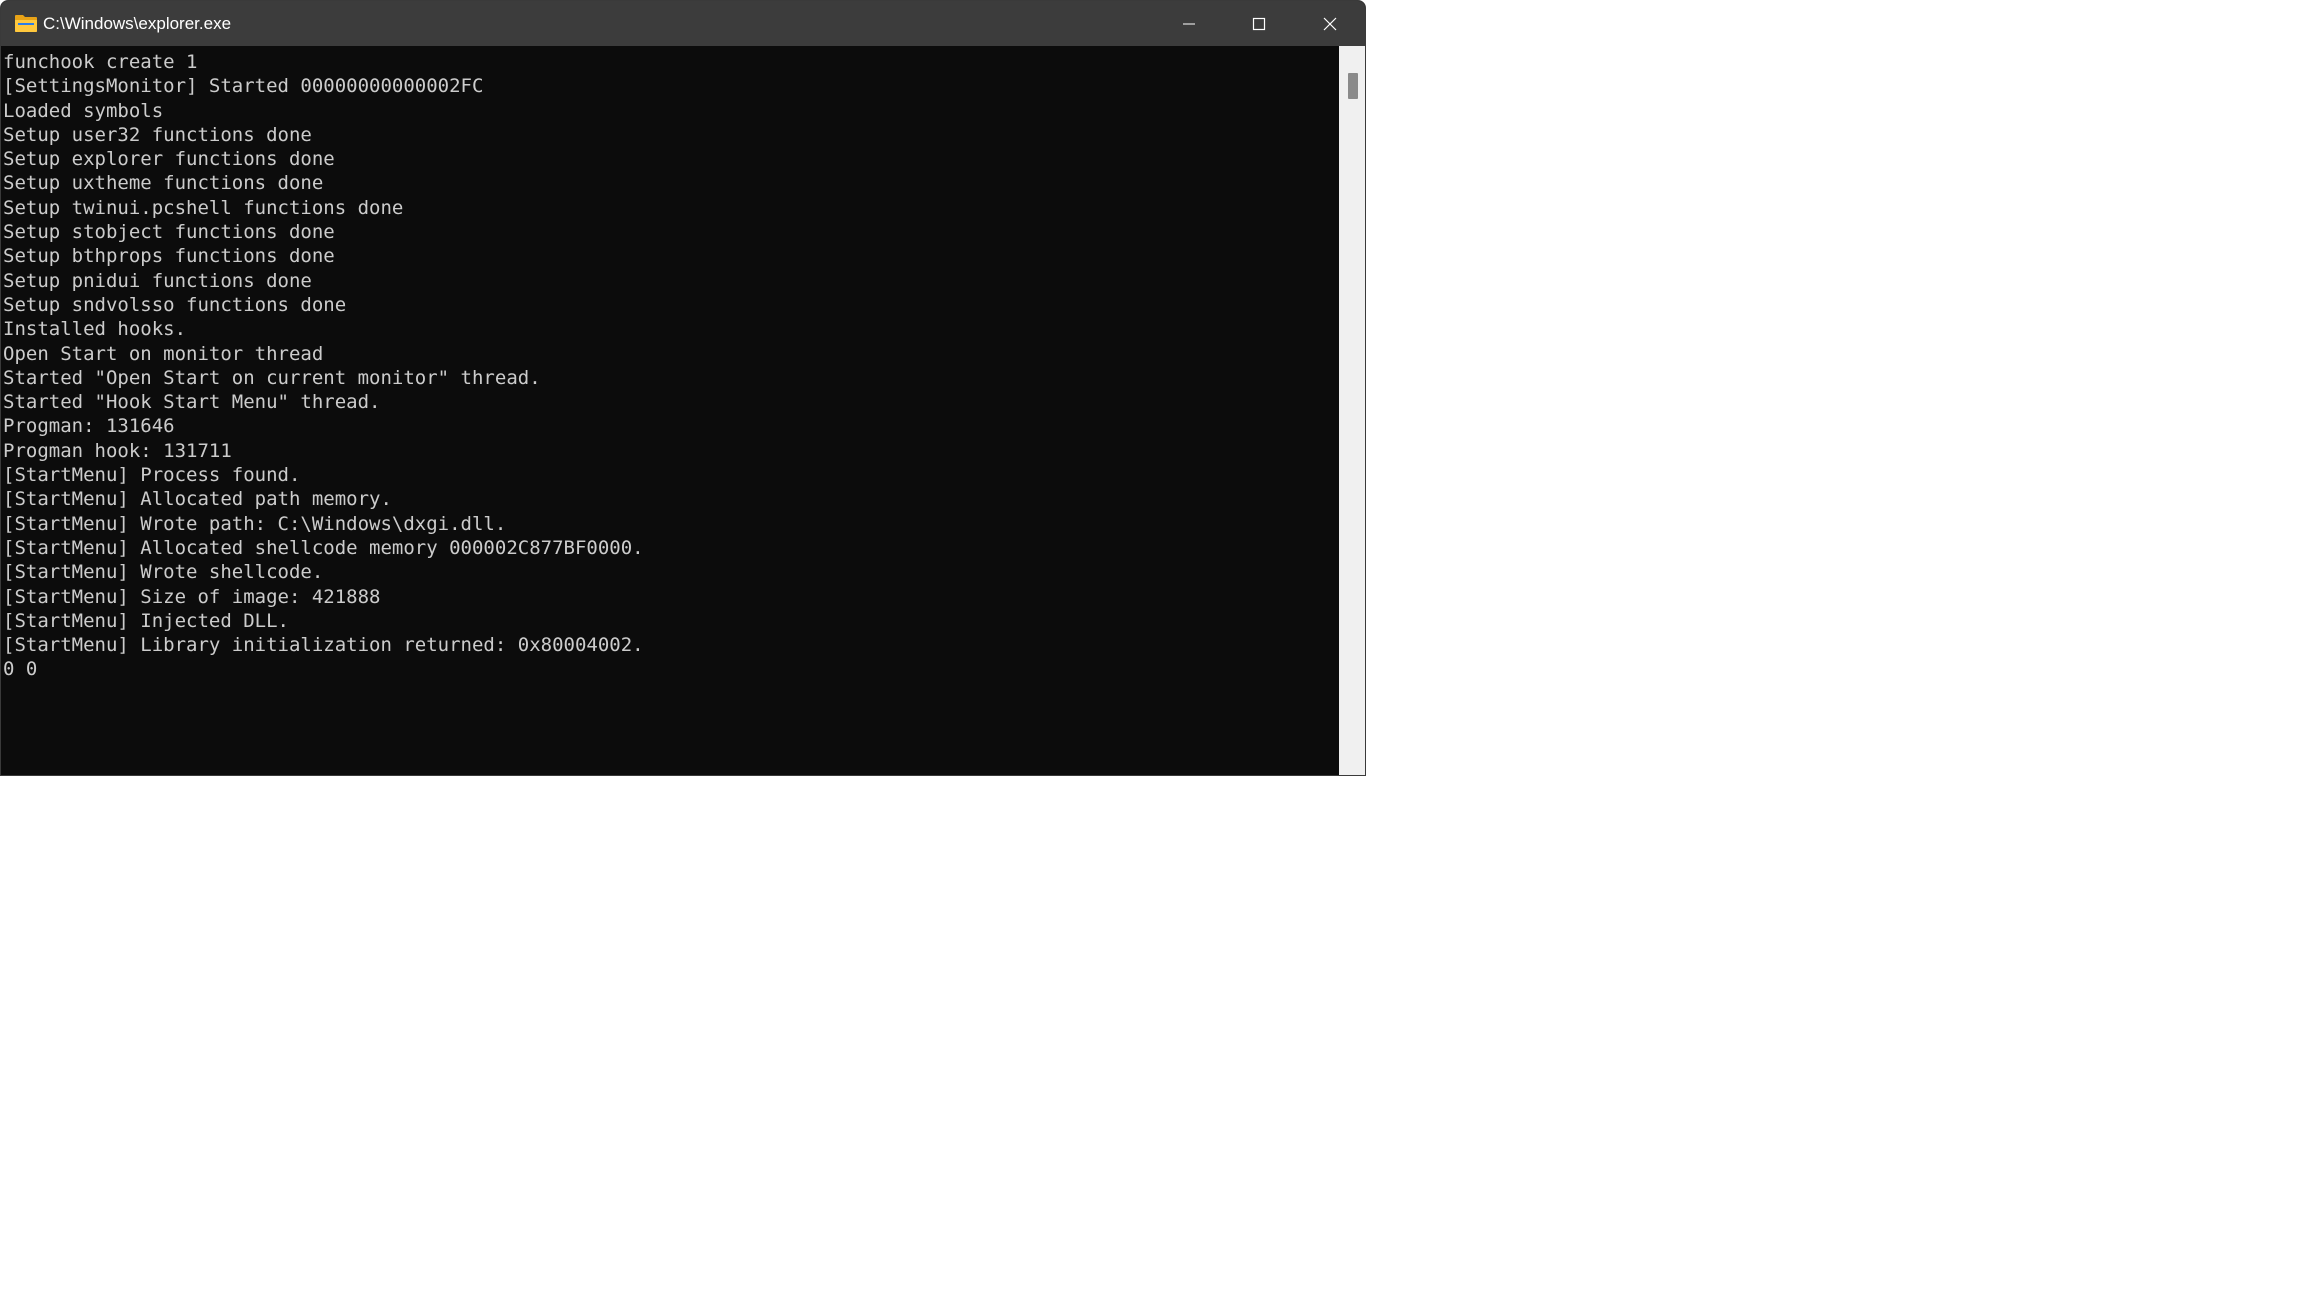  I want to click on console-line: [StartMenu] Injected DLL., so click(146, 620).